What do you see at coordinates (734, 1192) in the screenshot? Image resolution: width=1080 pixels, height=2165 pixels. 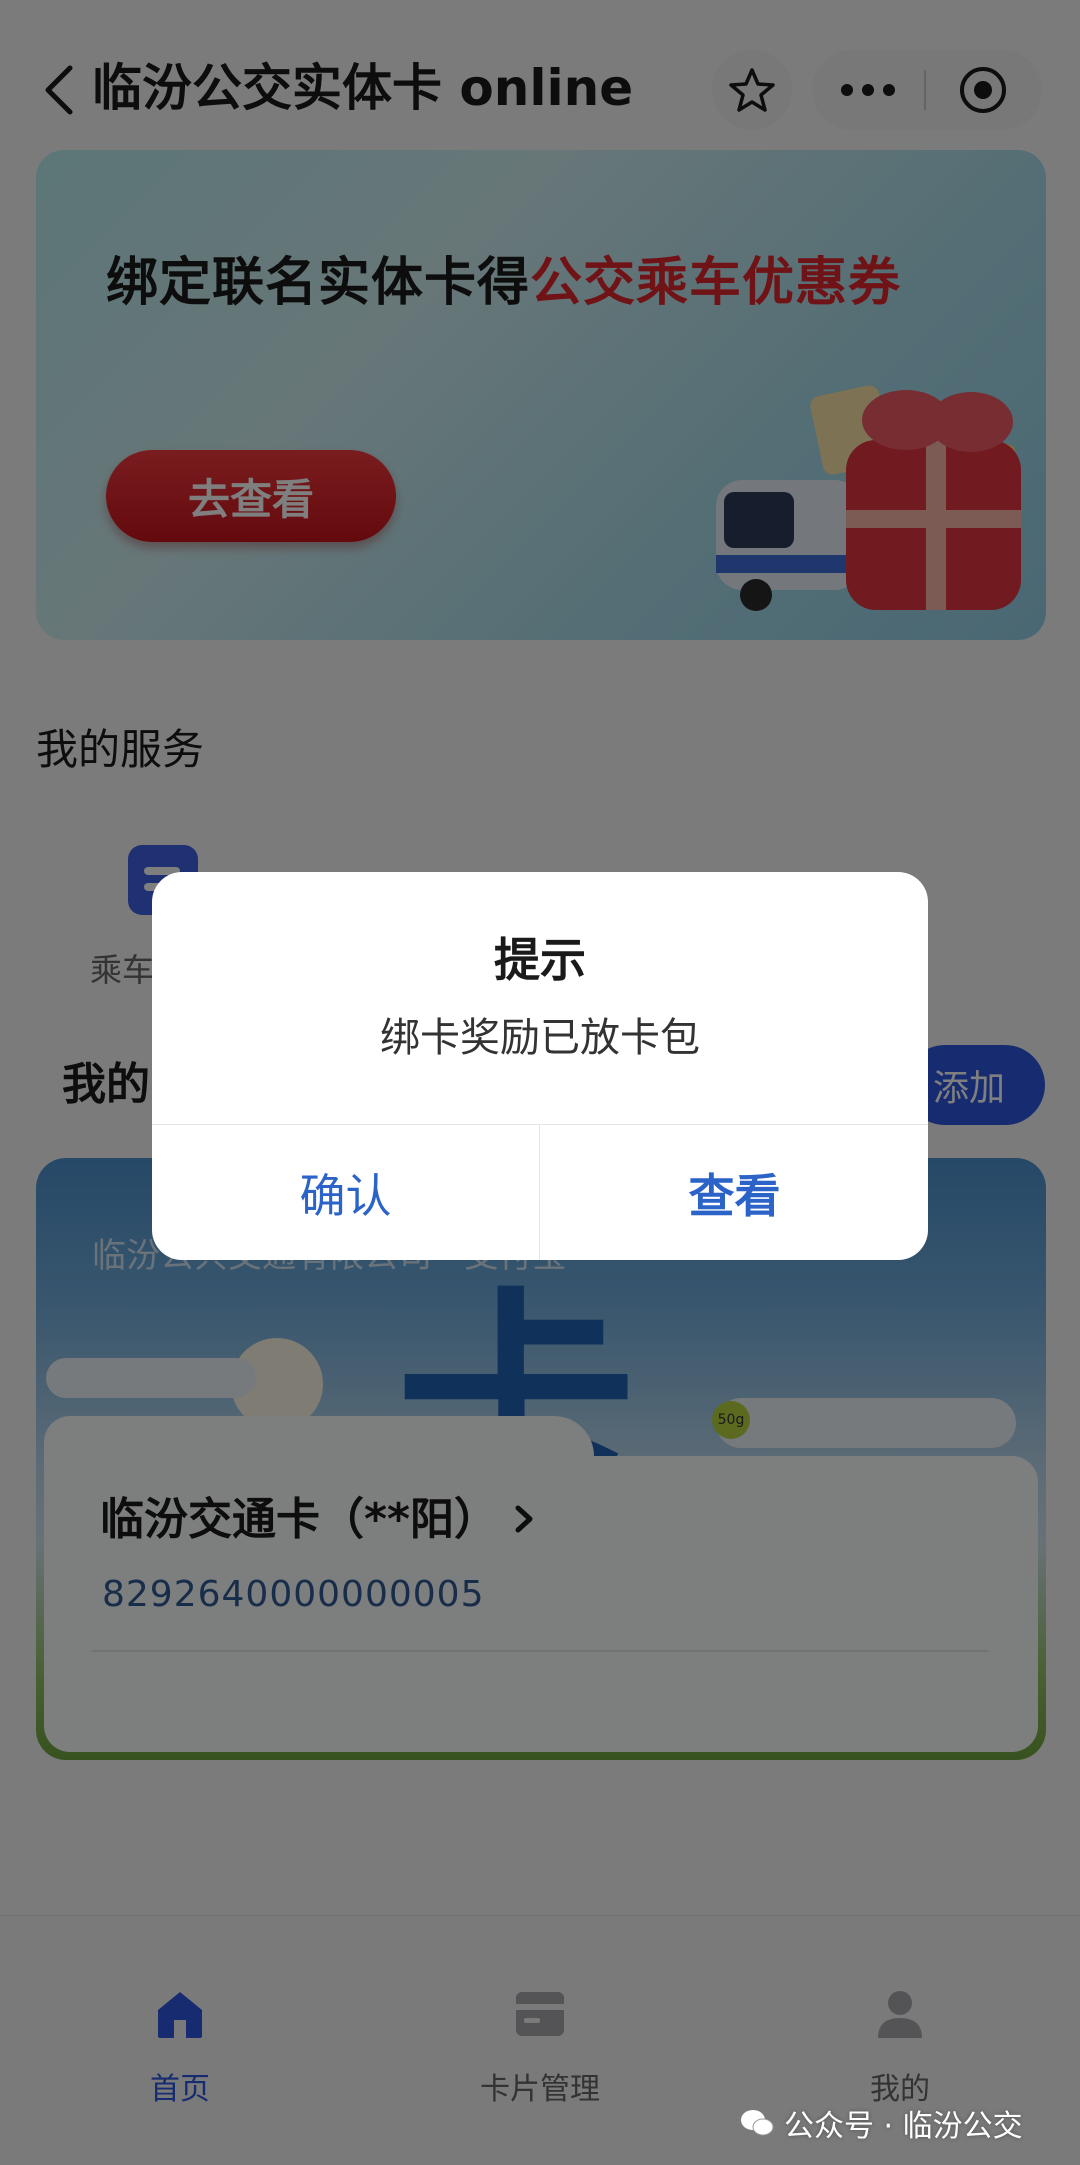 I see `view-button: 查看` at bounding box center [734, 1192].